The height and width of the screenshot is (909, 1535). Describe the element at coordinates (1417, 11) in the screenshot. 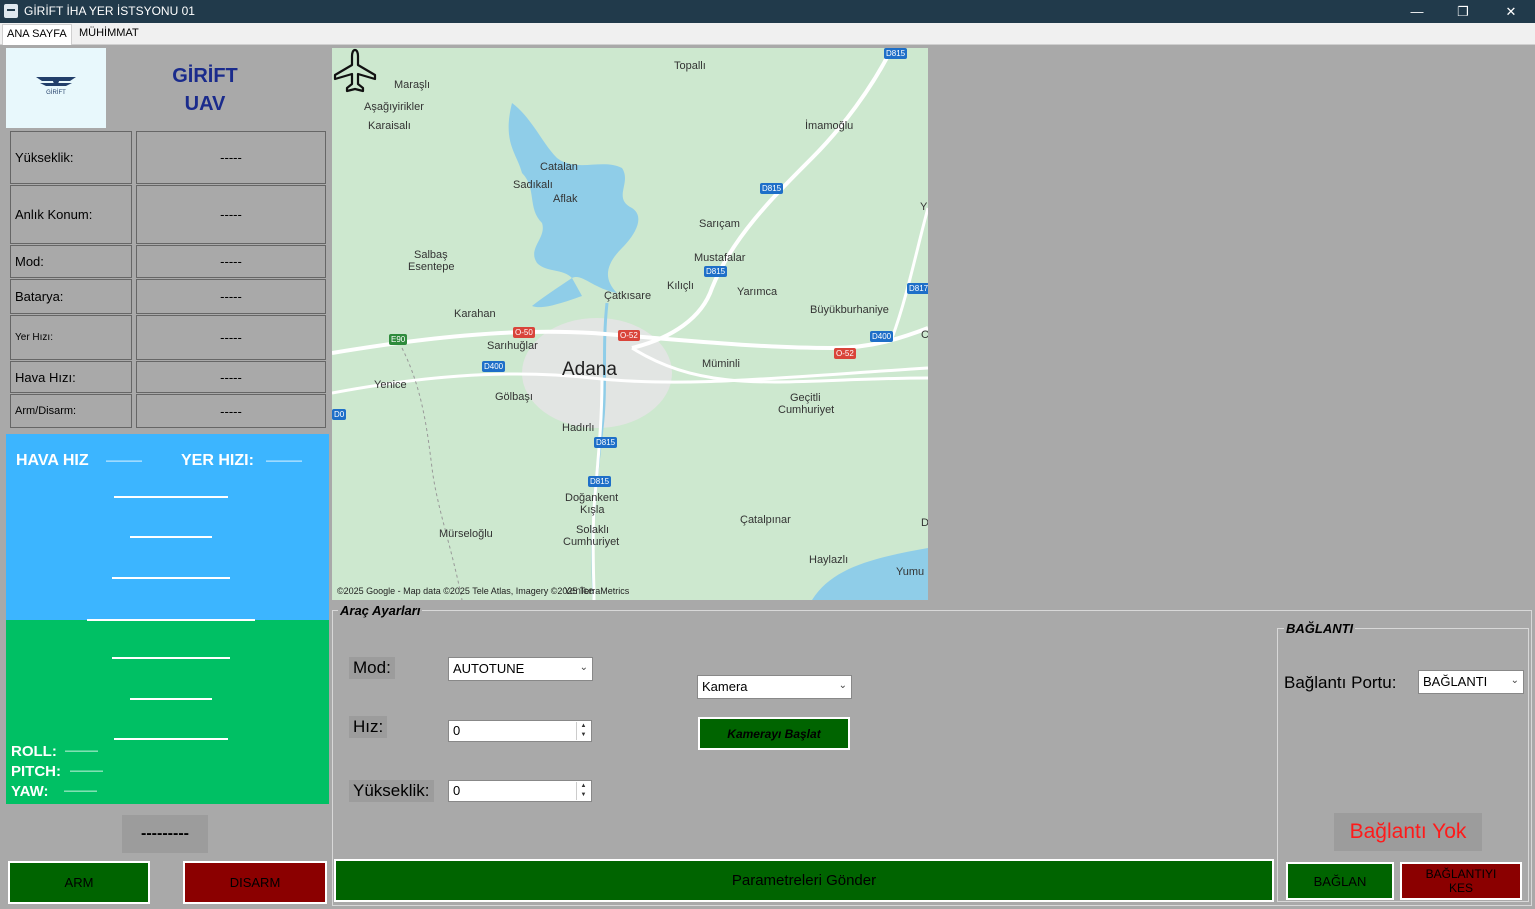

I see `minimize-button: —` at that location.